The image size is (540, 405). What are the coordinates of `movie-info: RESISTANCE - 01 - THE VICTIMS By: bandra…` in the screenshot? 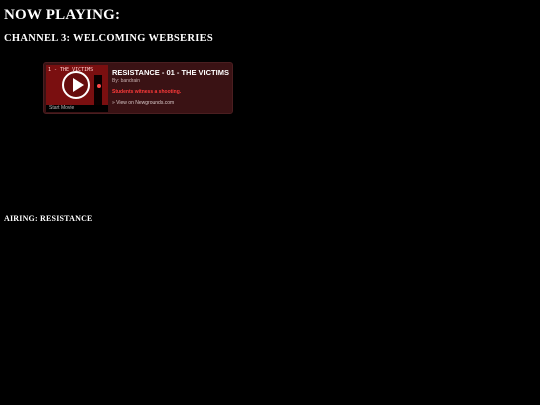 It's located at (171, 87).